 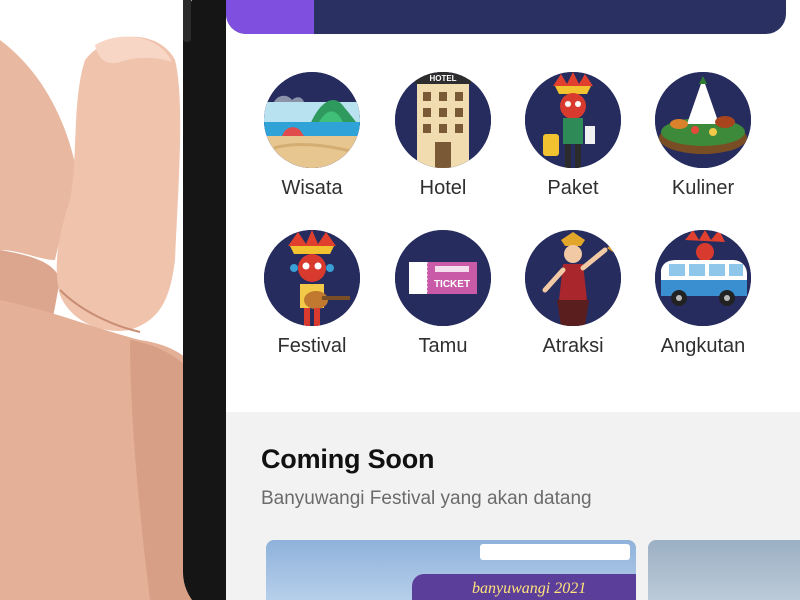 What do you see at coordinates (348, 459) in the screenshot?
I see `section-title: Coming Soon` at bounding box center [348, 459].